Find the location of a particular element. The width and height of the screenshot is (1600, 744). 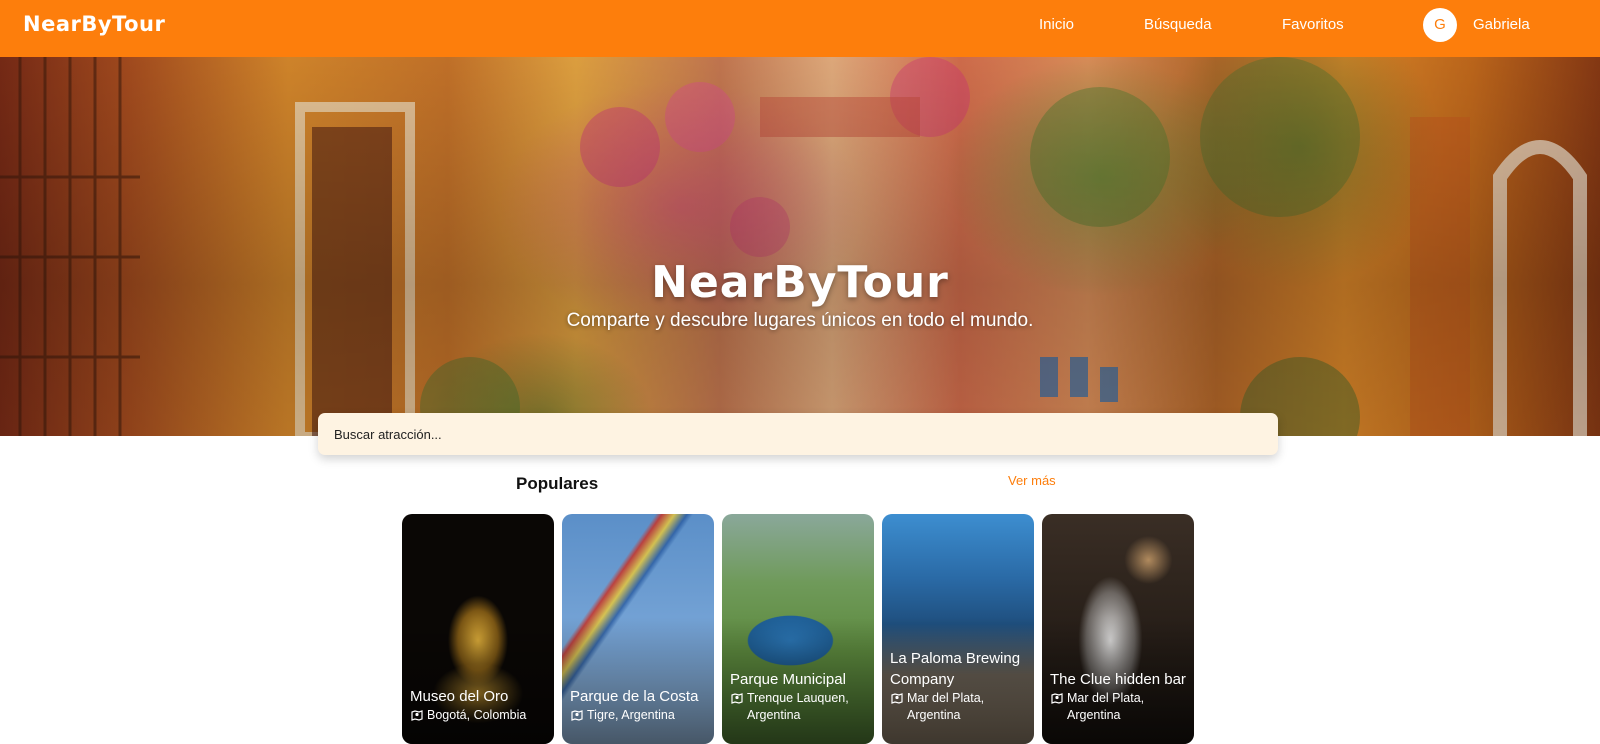

card-location: Trenque Lauquen, Argentina is located at coordinates (800, 707).